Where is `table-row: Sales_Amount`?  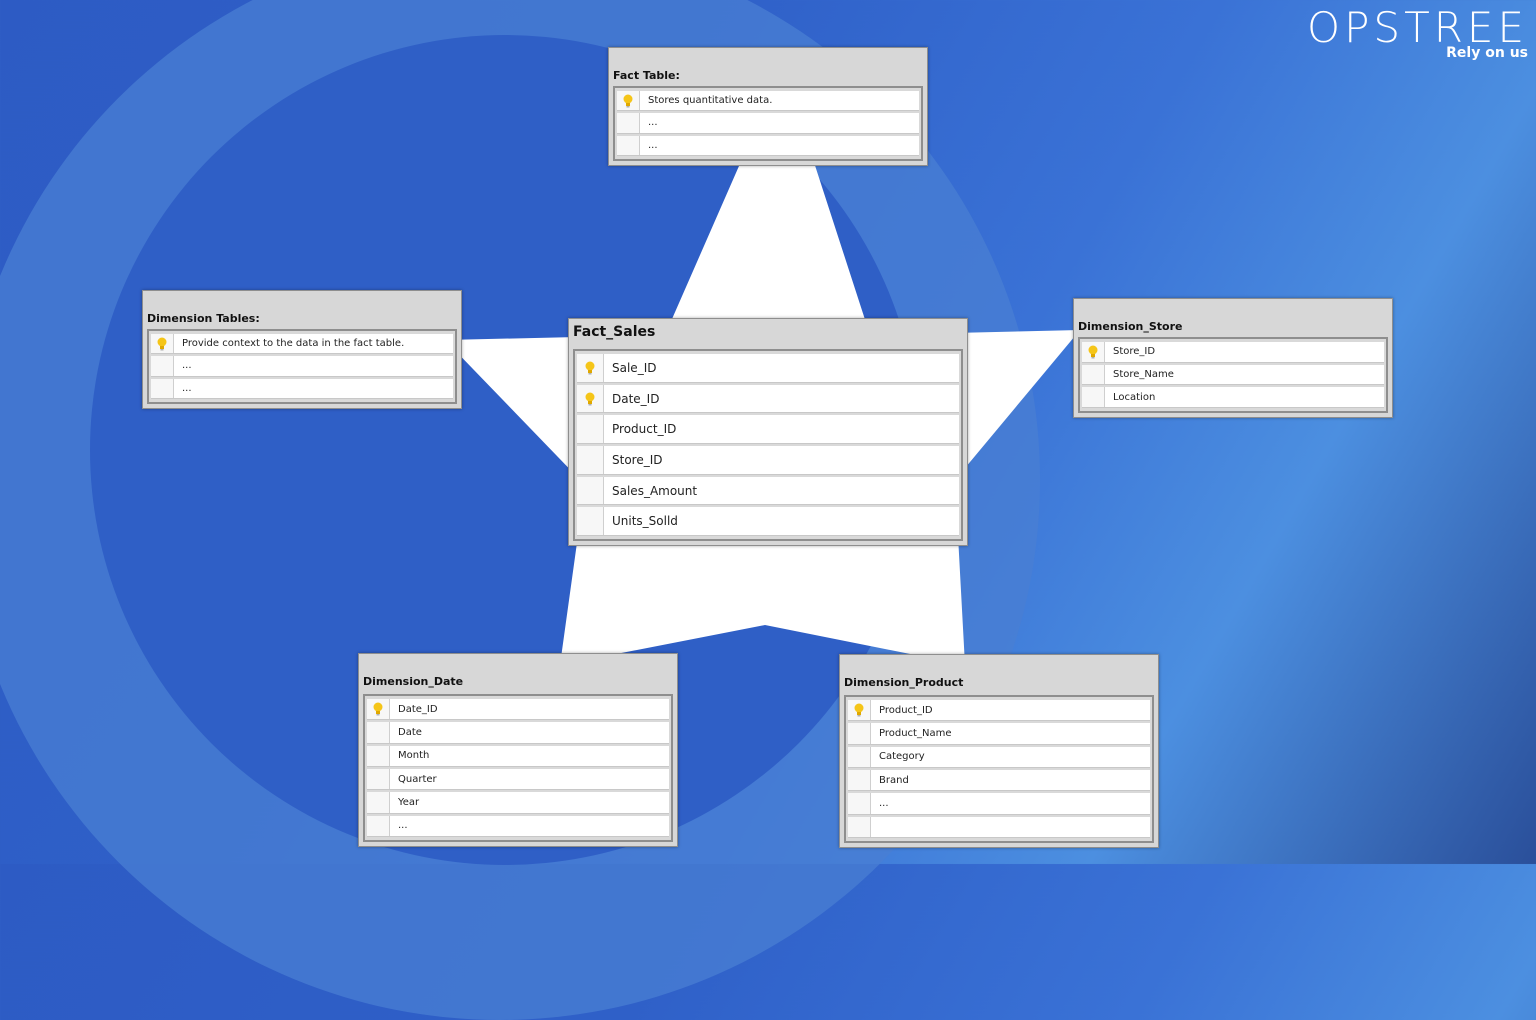
table-row: Sales_Amount is located at coordinates (768, 491).